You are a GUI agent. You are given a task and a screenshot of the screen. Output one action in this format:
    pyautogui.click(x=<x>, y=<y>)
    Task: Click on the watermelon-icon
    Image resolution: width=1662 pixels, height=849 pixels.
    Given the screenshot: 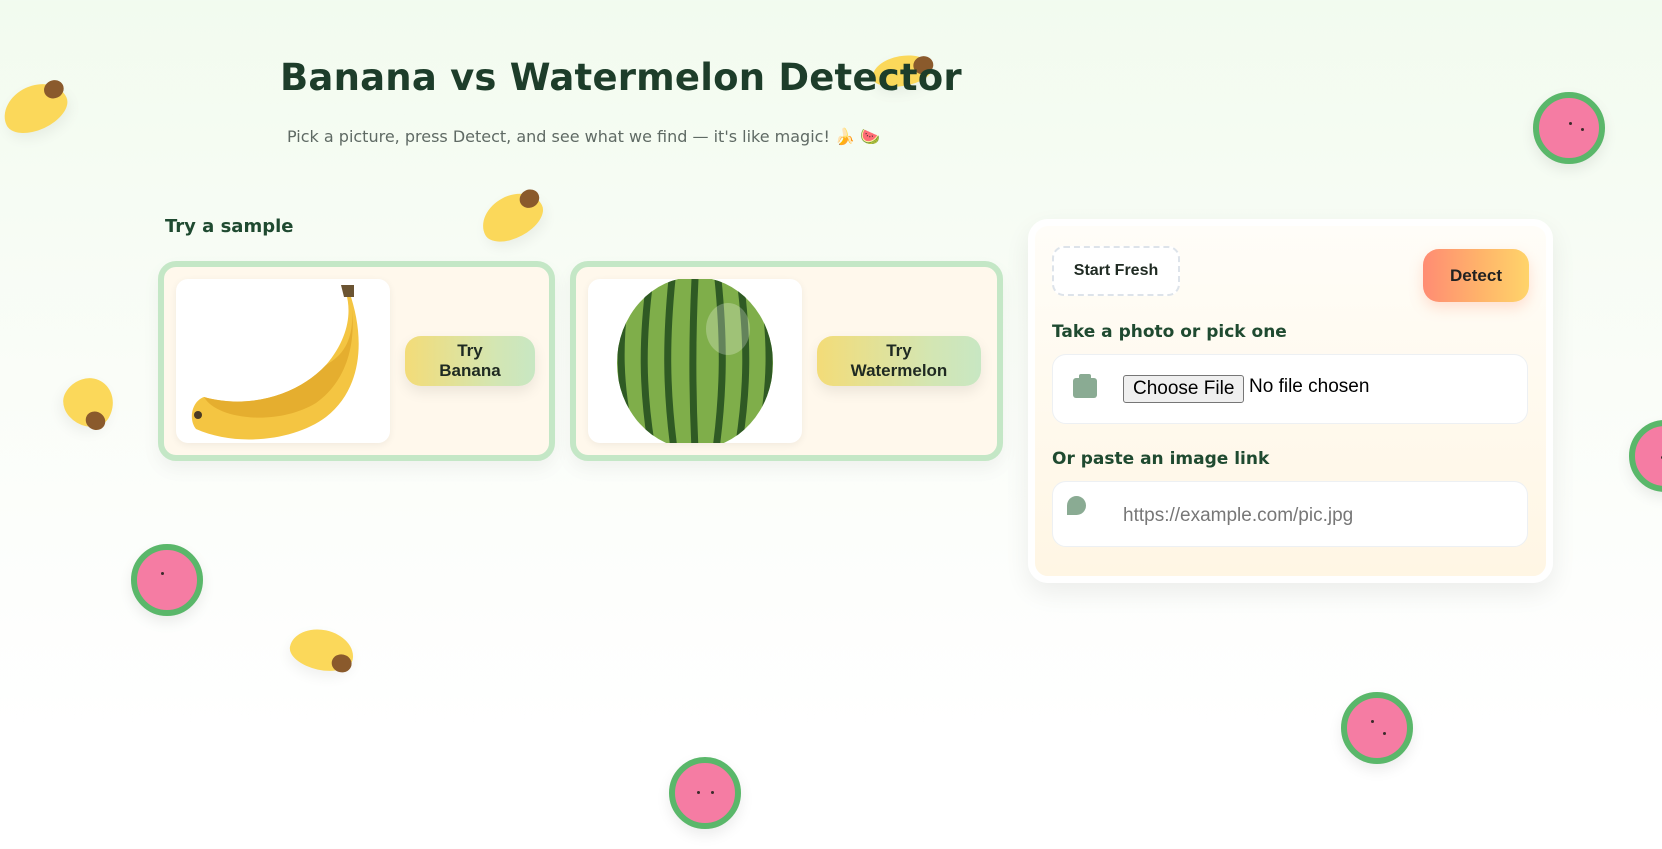 What is the action you would take?
    pyautogui.click(x=695, y=361)
    